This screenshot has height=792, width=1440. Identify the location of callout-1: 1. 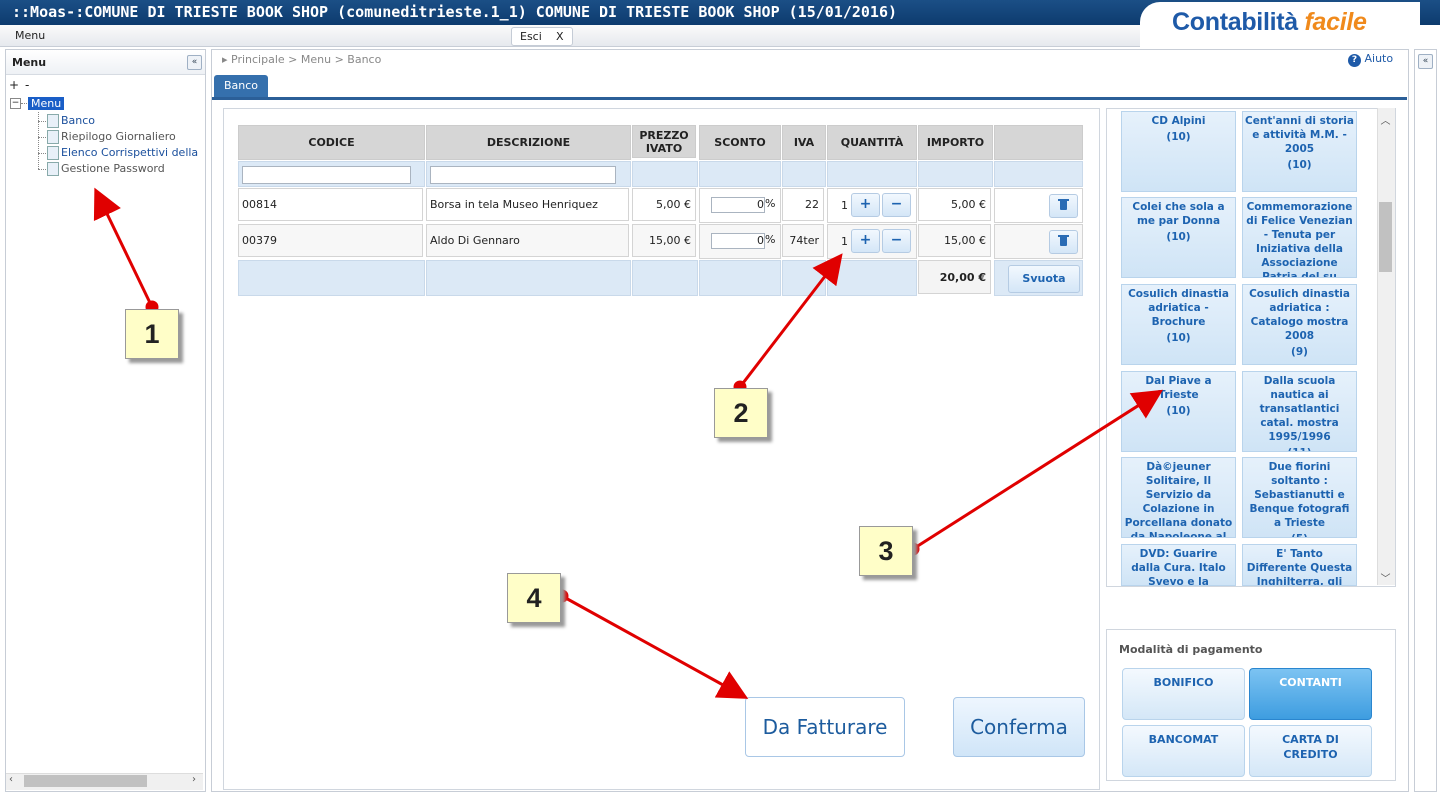
(152, 334).